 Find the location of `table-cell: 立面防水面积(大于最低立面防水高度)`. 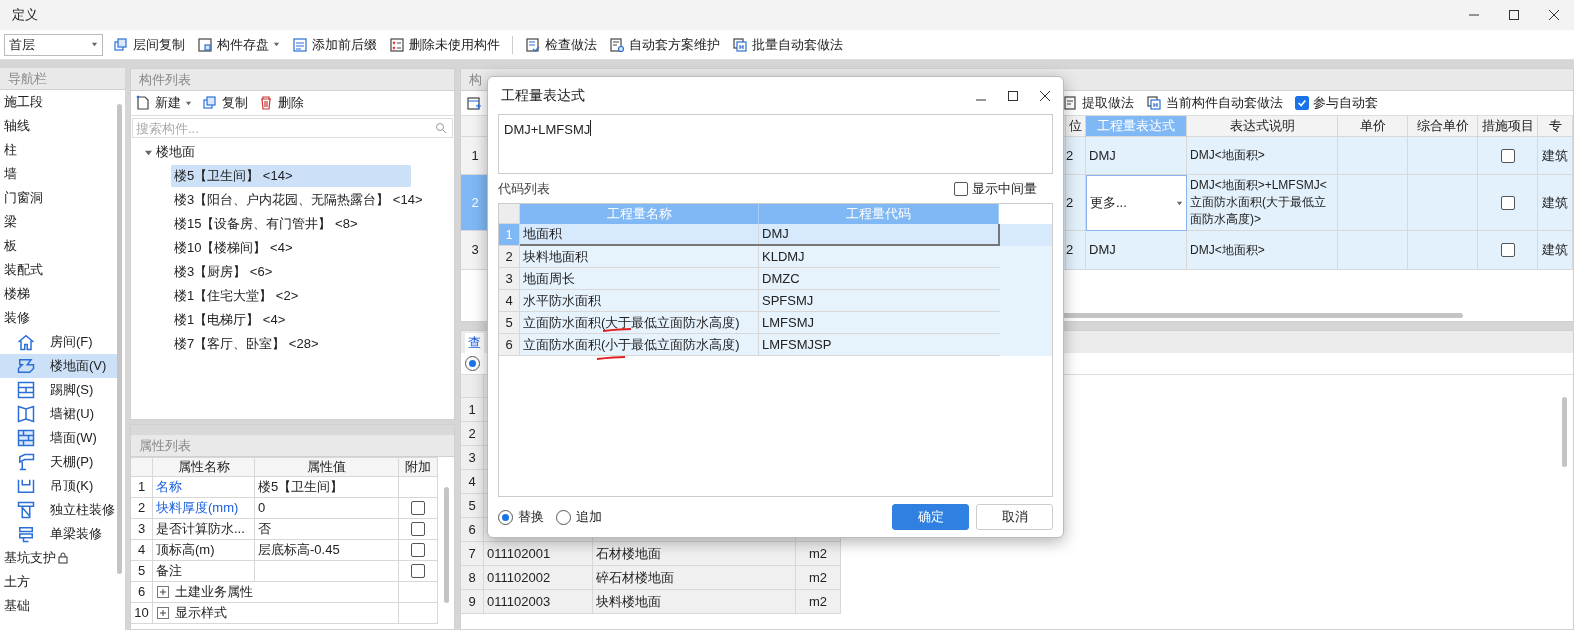

table-cell: 立面防水面积(大于最低立面防水高度) is located at coordinates (631, 322).